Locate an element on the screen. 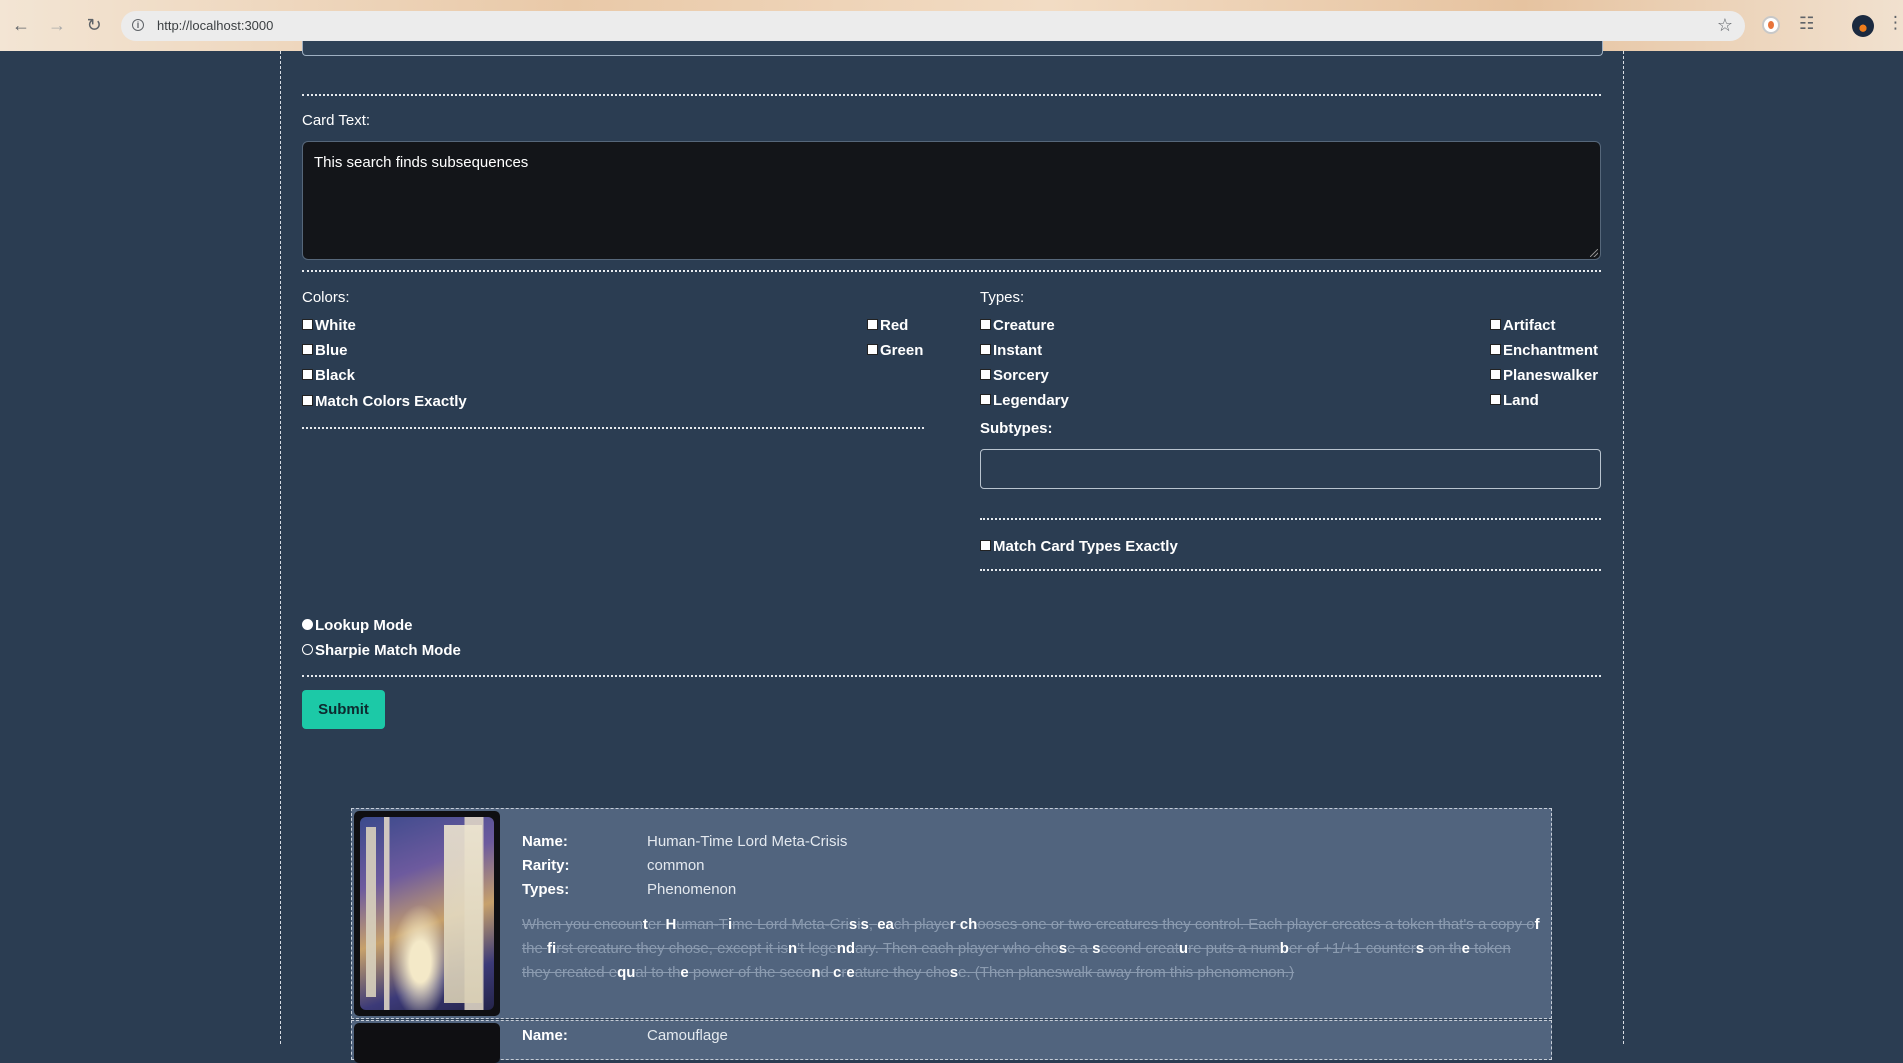 The width and height of the screenshot is (1903, 1063). bookmark-star-icon: ☆ is located at coordinates (1725, 25).